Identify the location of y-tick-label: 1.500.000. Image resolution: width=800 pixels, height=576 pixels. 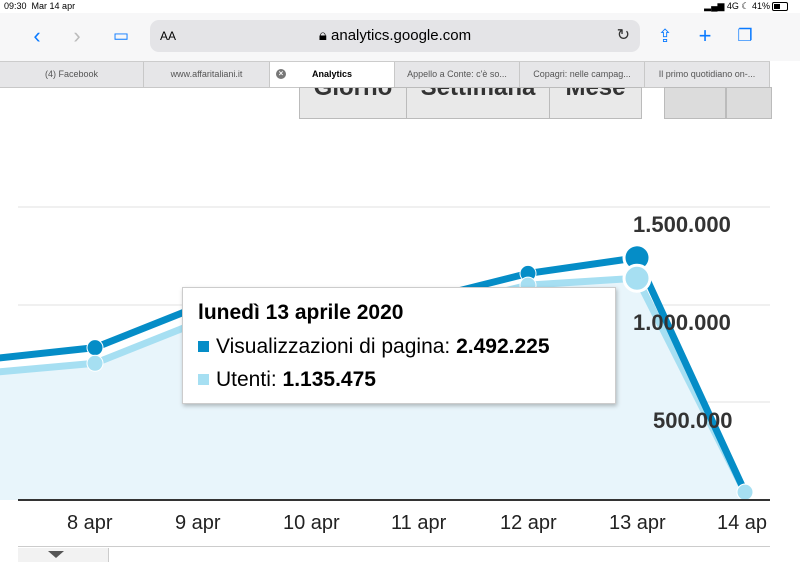
(682, 224).